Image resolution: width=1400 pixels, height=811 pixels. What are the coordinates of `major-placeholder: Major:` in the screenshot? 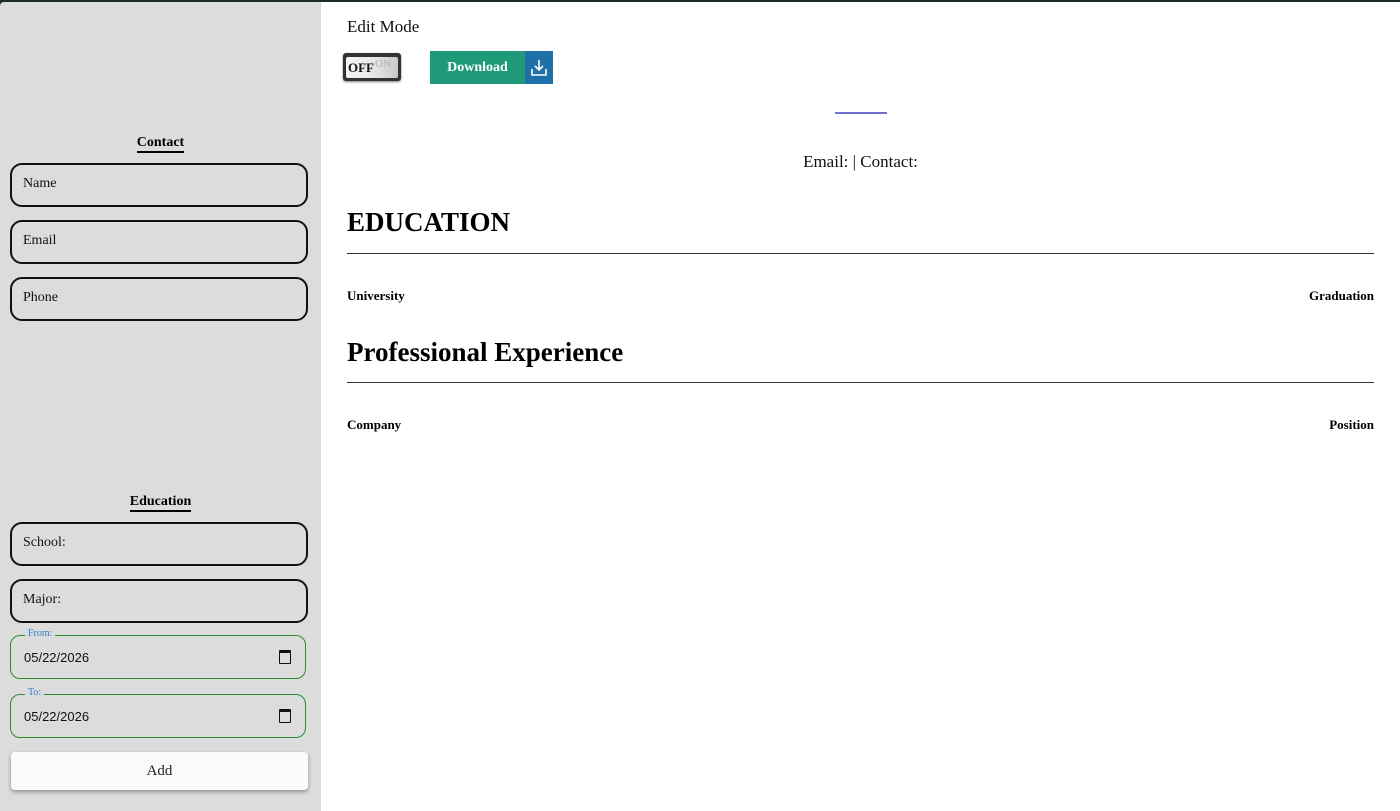 It's located at (42, 599).